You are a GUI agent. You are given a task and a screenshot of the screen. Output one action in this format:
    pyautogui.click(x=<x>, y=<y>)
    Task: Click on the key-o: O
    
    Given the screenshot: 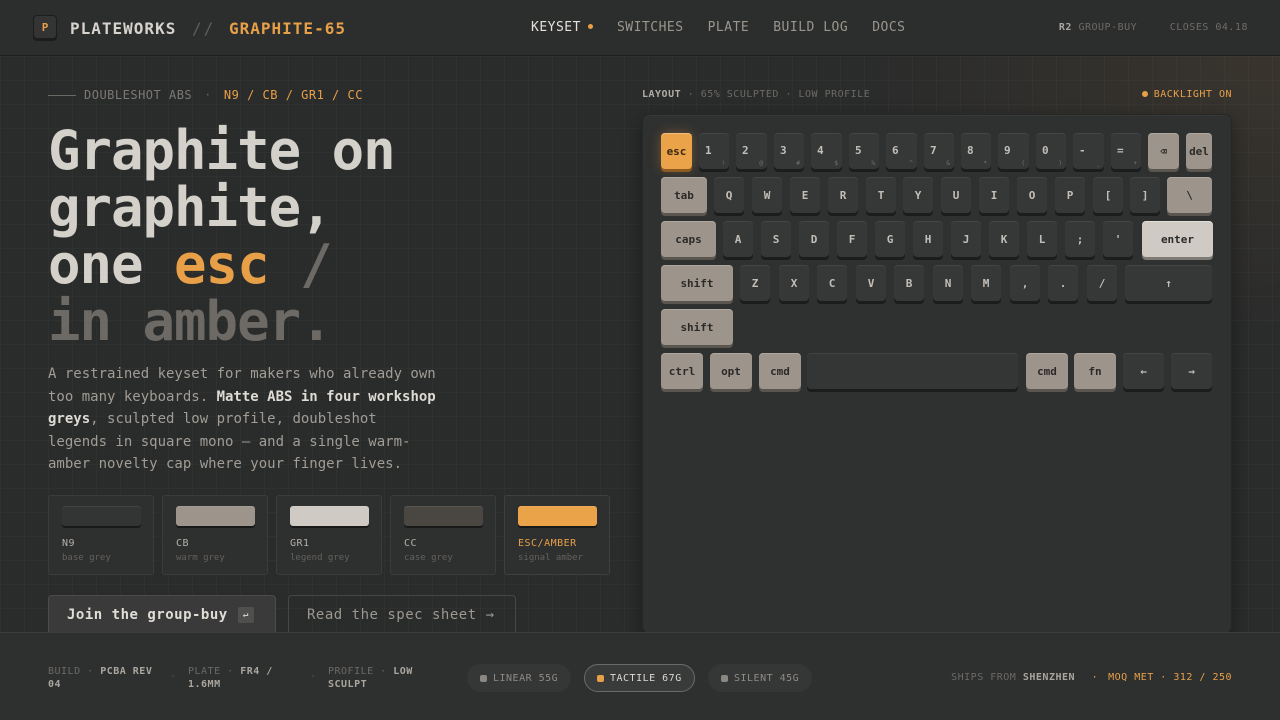 What is the action you would take?
    pyautogui.click(x=1032, y=195)
    